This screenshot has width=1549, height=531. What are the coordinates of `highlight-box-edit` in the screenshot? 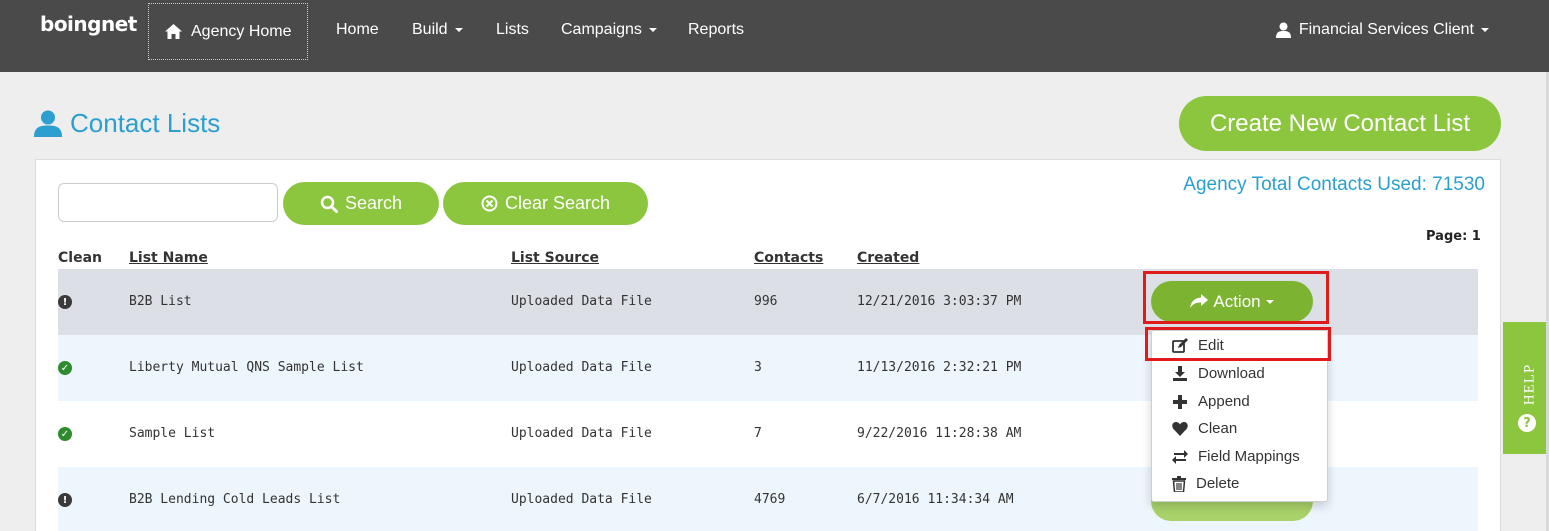 It's located at (1238, 344).